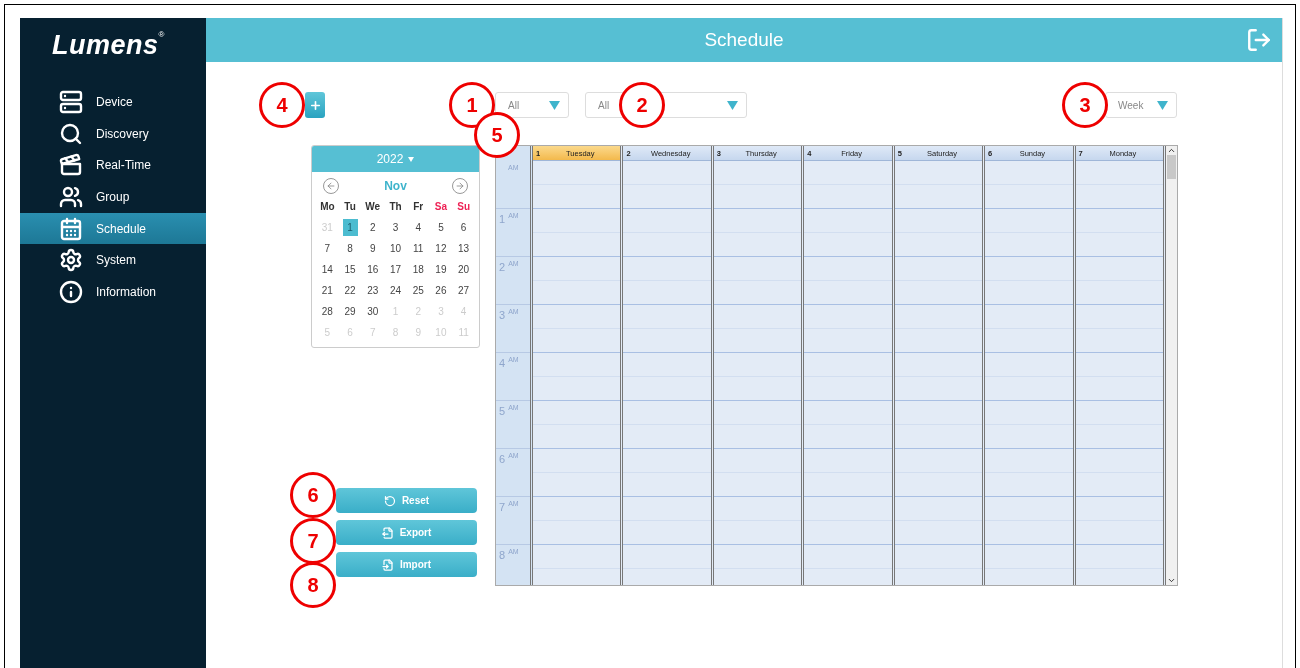 The width and height of the screenshot is (1300, 668). Describe the element at coordinates (395, 248) in the screenshot. I see `calendar-day: 10` at that location.